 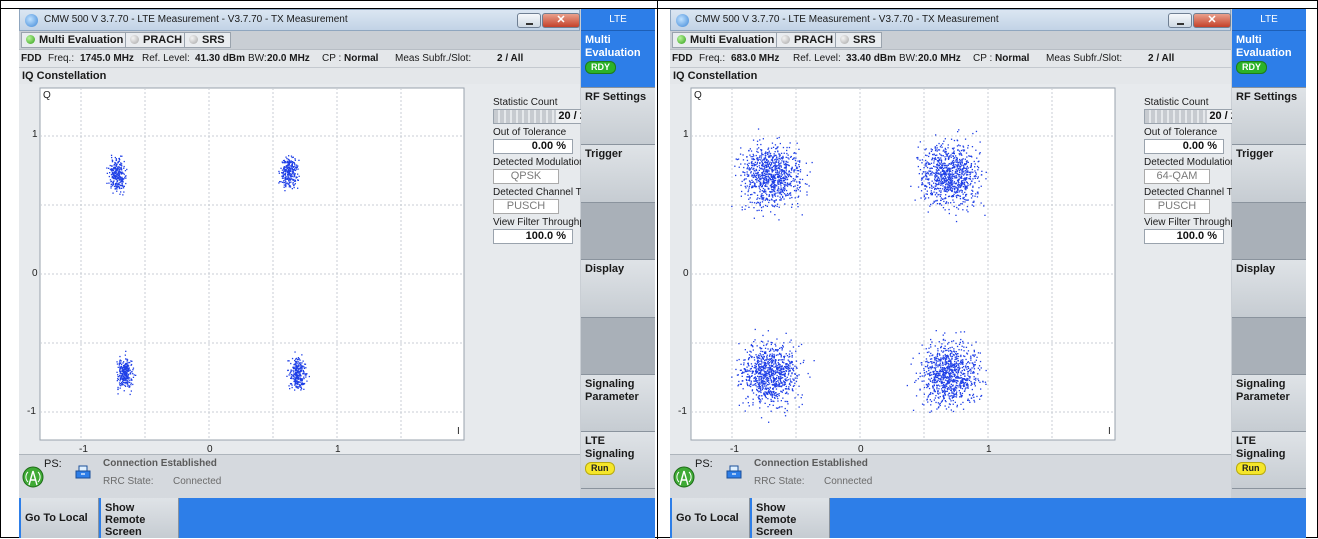 What do you see at coordinates (1084, 58) in the screenshot?
I see `subframe-label: Meas Subfr./Slot:` at bounding box center [1084, 58].